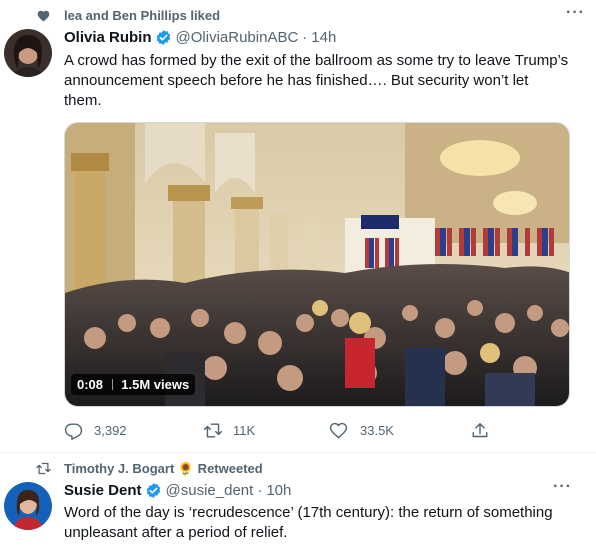  Describe the element at coordinates (43, 16) in the screenshot. I see `heart-icon` at that location.